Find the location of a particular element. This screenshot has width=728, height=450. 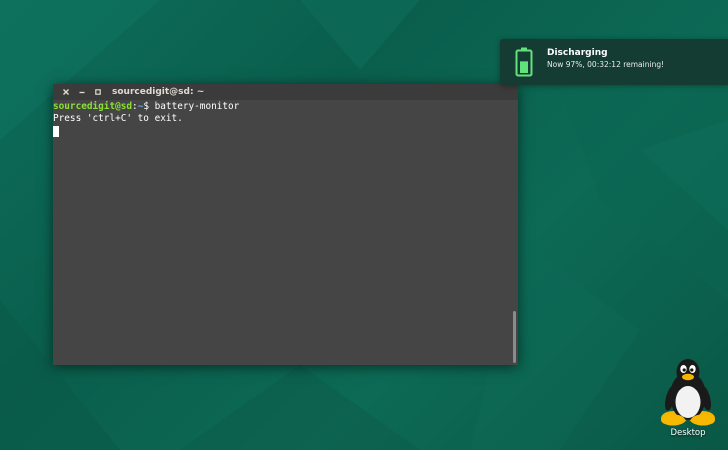

scrollbar is located at coordinates (514, 232).